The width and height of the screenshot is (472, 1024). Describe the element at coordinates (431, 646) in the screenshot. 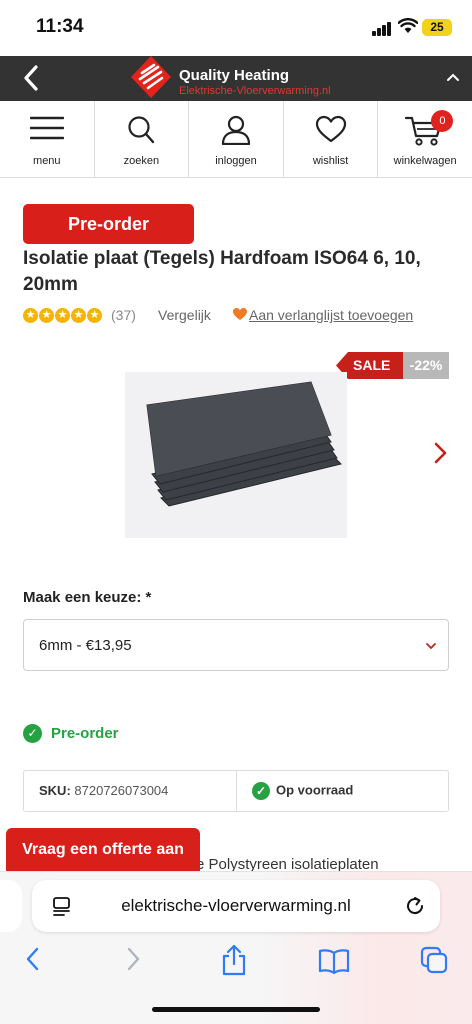

I see `chevron-down-icon` at that location.